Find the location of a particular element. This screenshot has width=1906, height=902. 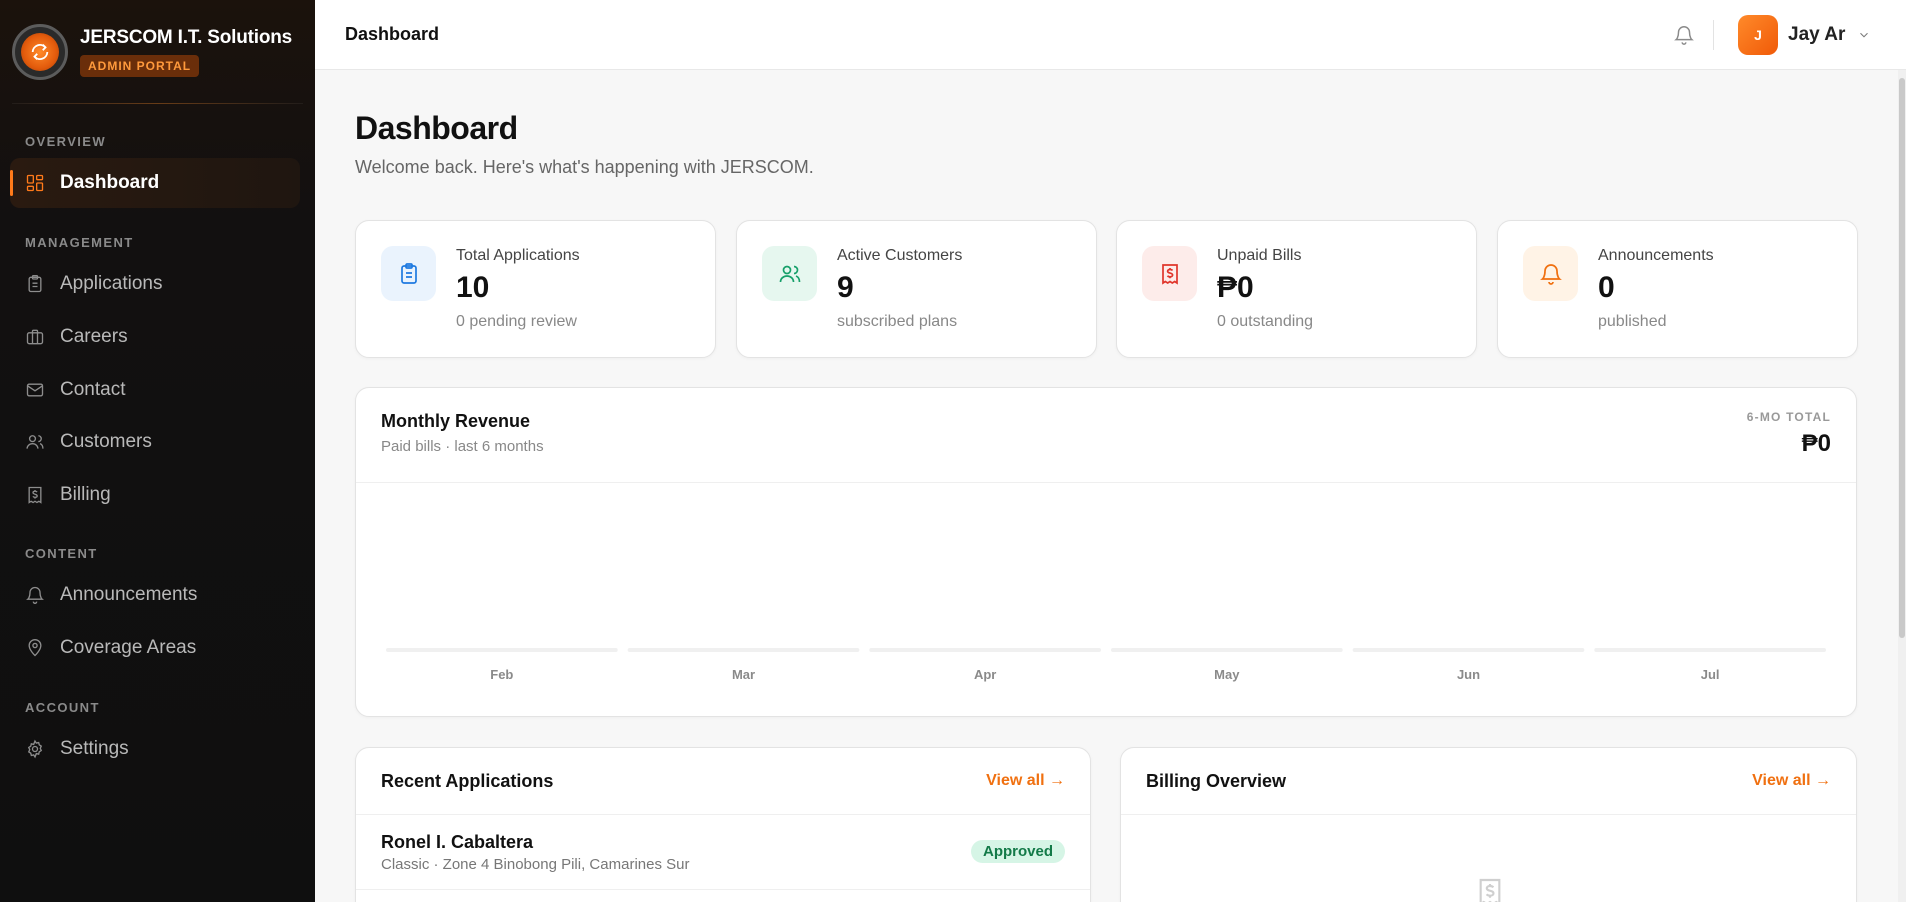

admin-portal-badge: ADMIN PORTAL is located at coordinates (140, 66).